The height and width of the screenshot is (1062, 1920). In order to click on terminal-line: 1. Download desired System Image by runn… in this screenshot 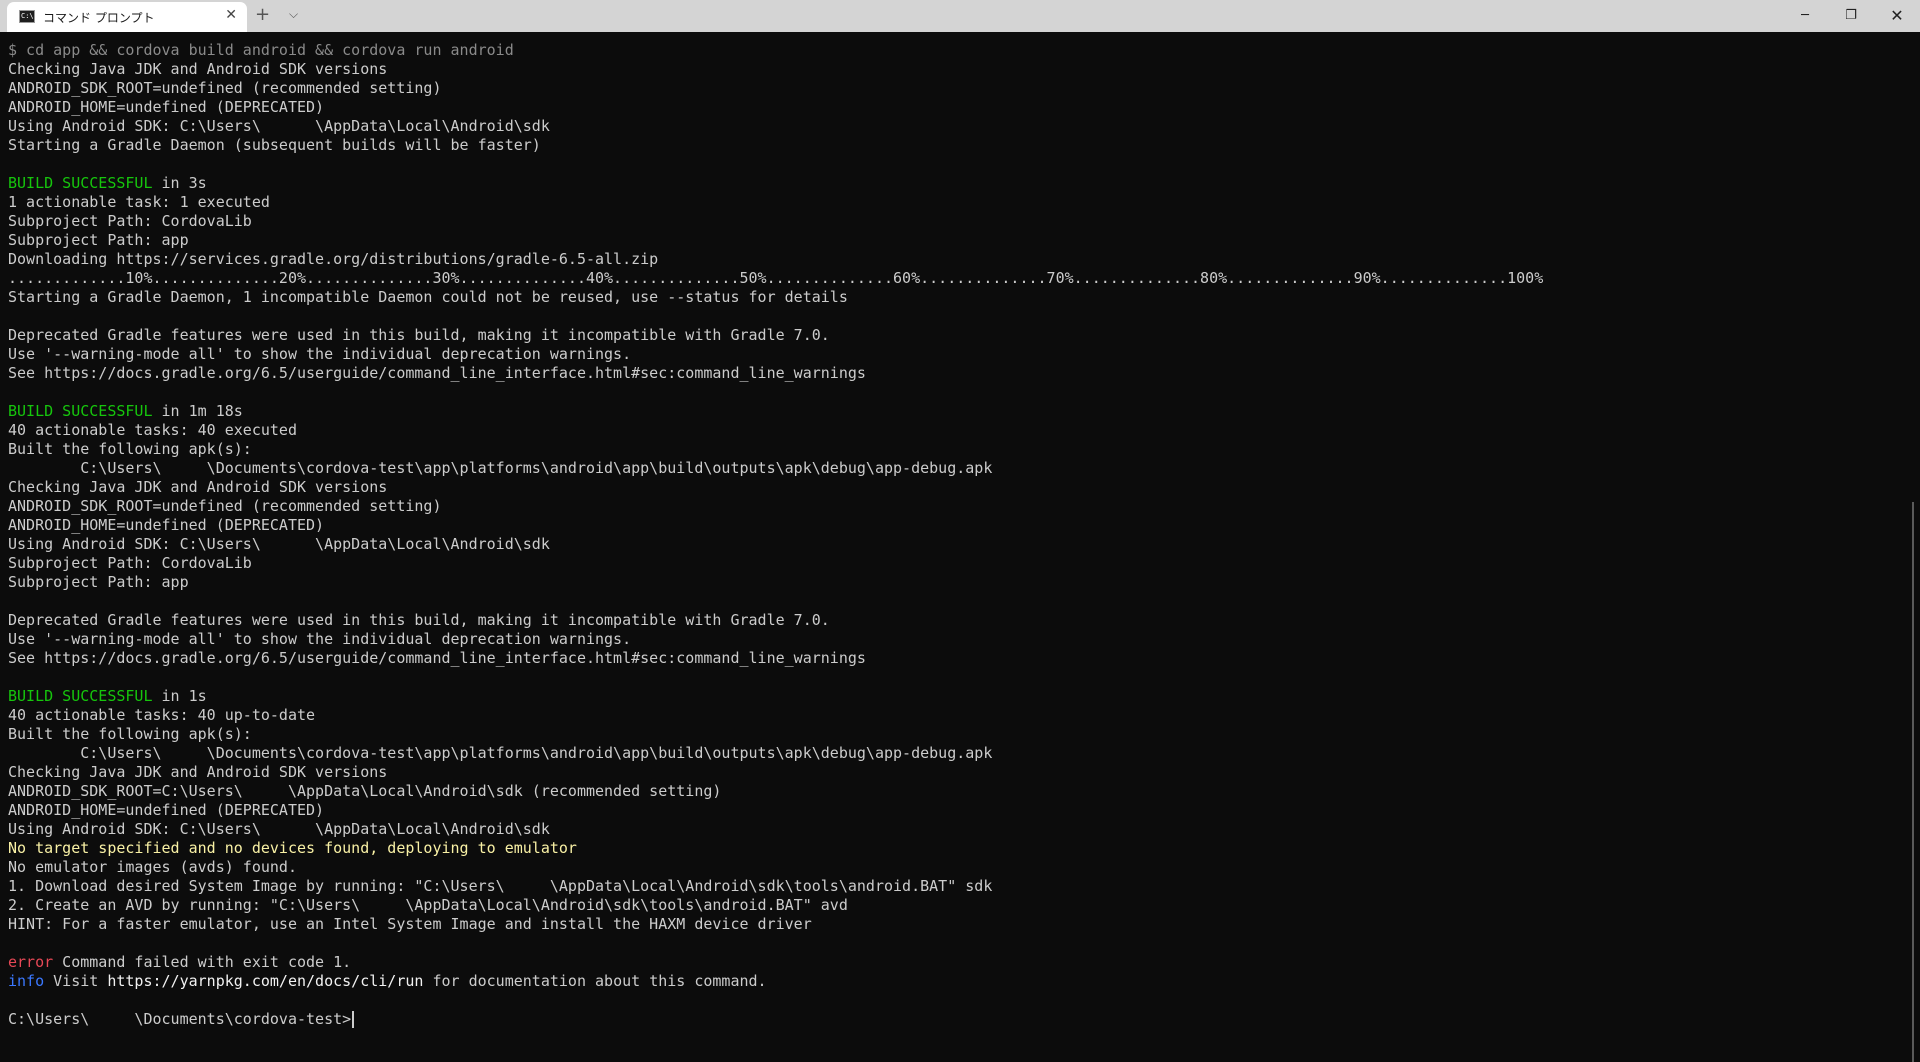, I will do `click(957, 886)`.